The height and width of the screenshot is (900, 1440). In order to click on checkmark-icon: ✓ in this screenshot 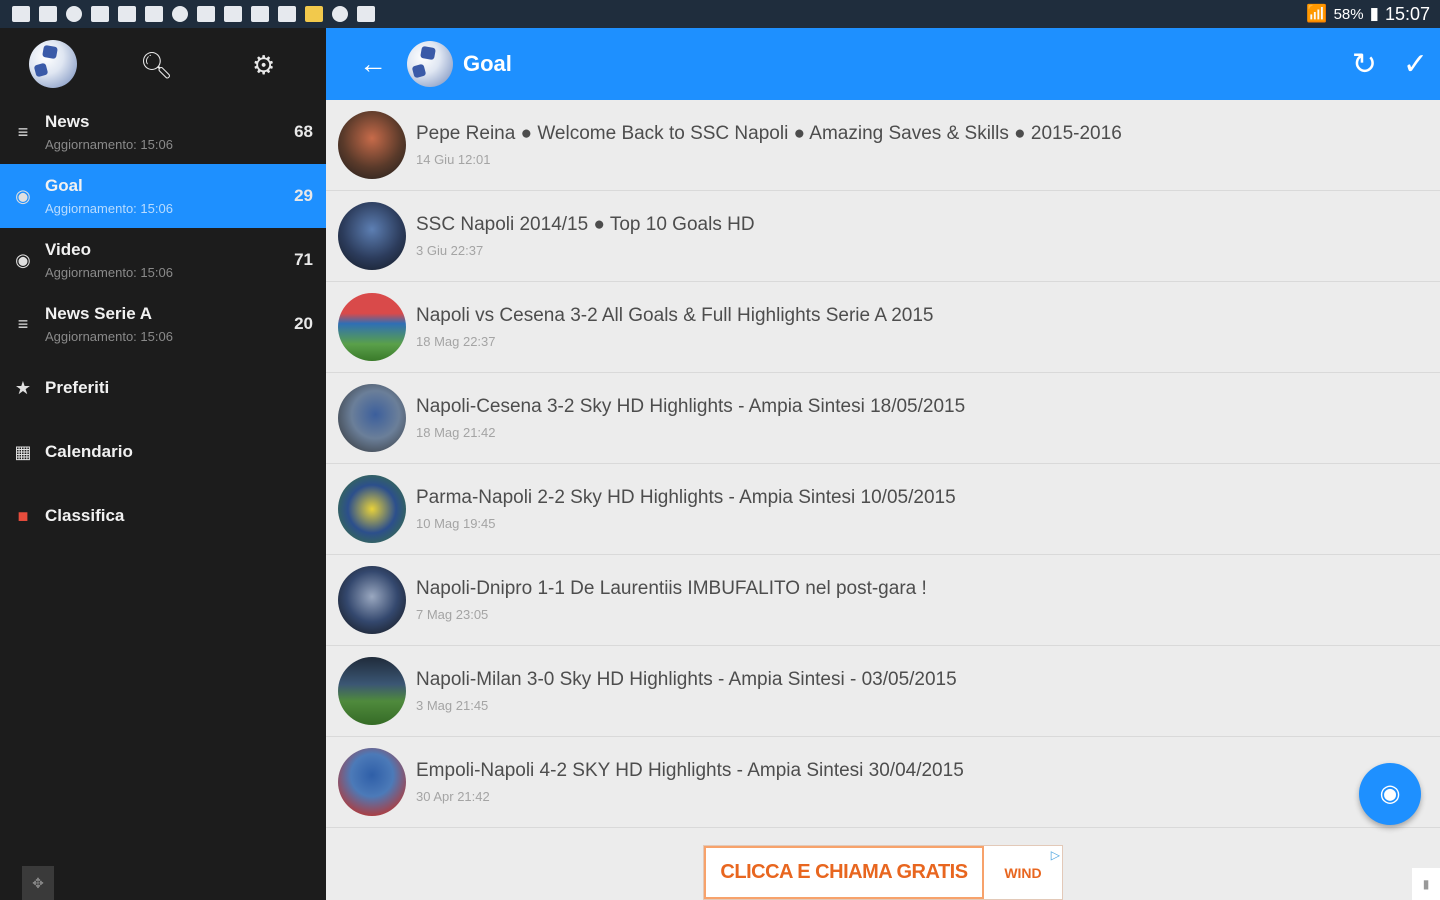, I will do `click(1415, 64)`.